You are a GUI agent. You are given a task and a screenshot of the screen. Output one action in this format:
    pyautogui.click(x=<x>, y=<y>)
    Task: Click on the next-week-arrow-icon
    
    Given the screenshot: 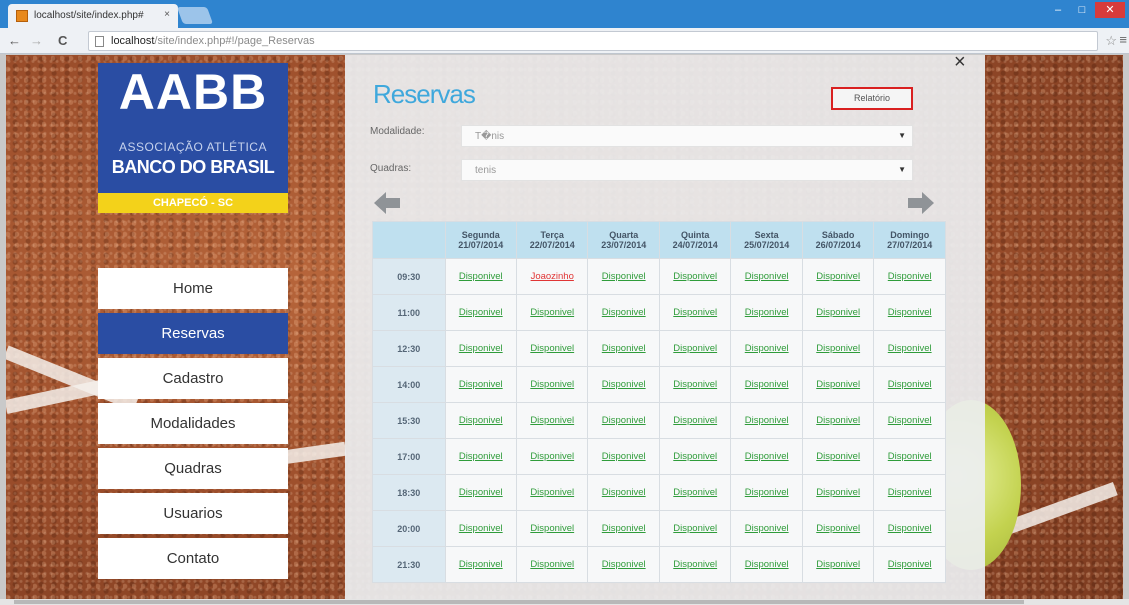 What is the action you would take?
    pyautogui.click(x=921, y=203)
    